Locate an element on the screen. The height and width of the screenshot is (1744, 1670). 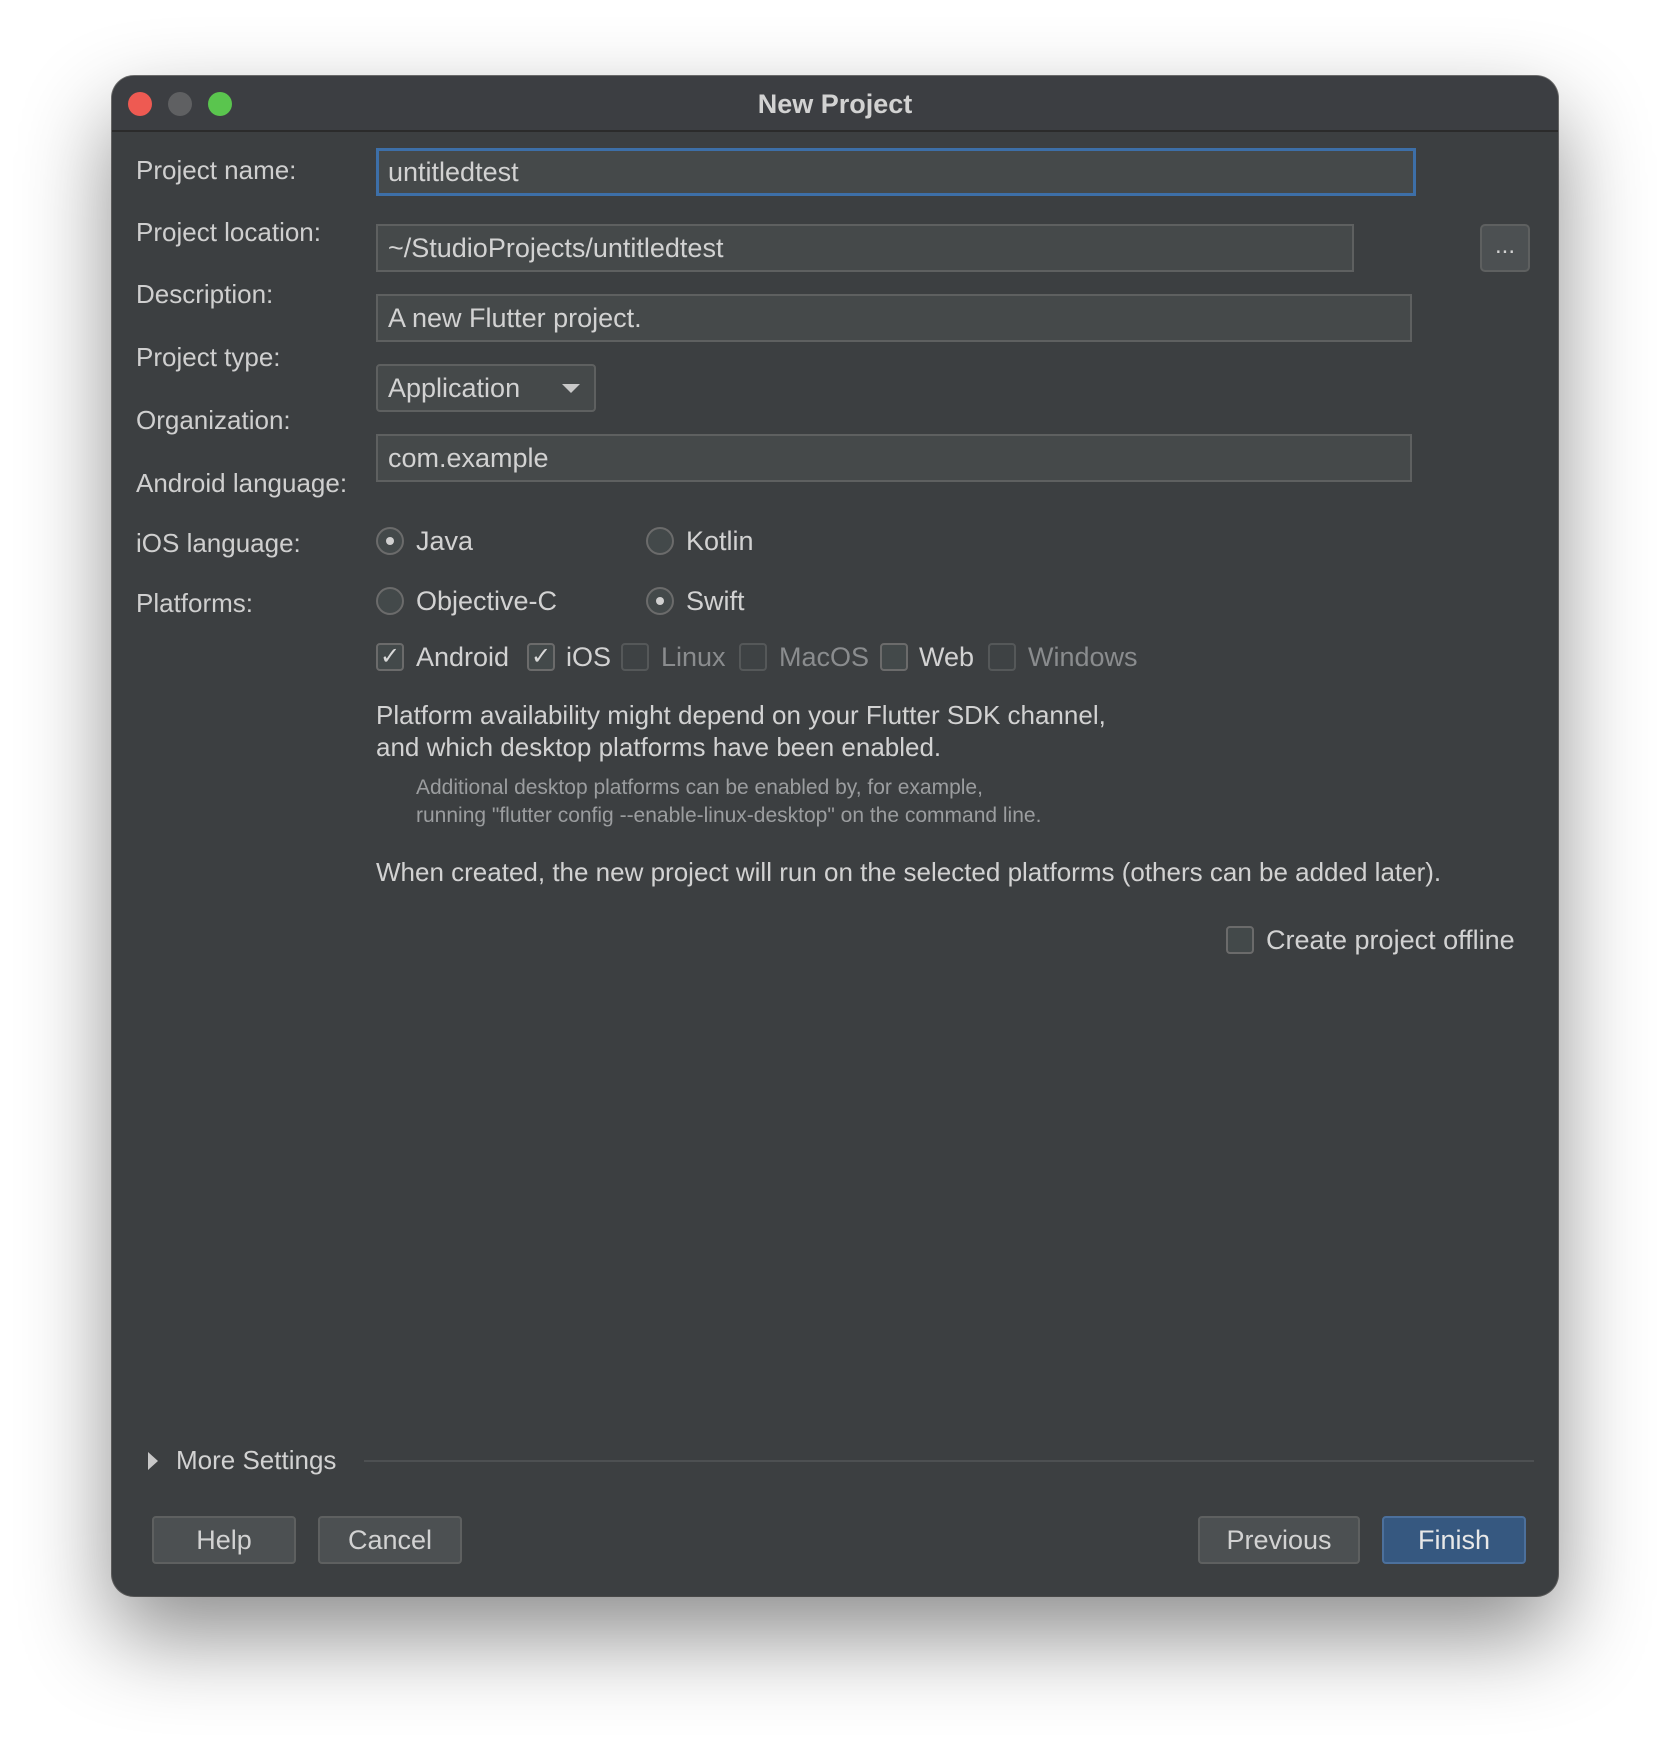
ios-platform-checkbox: ✓ is located at coordinates (541, 657).